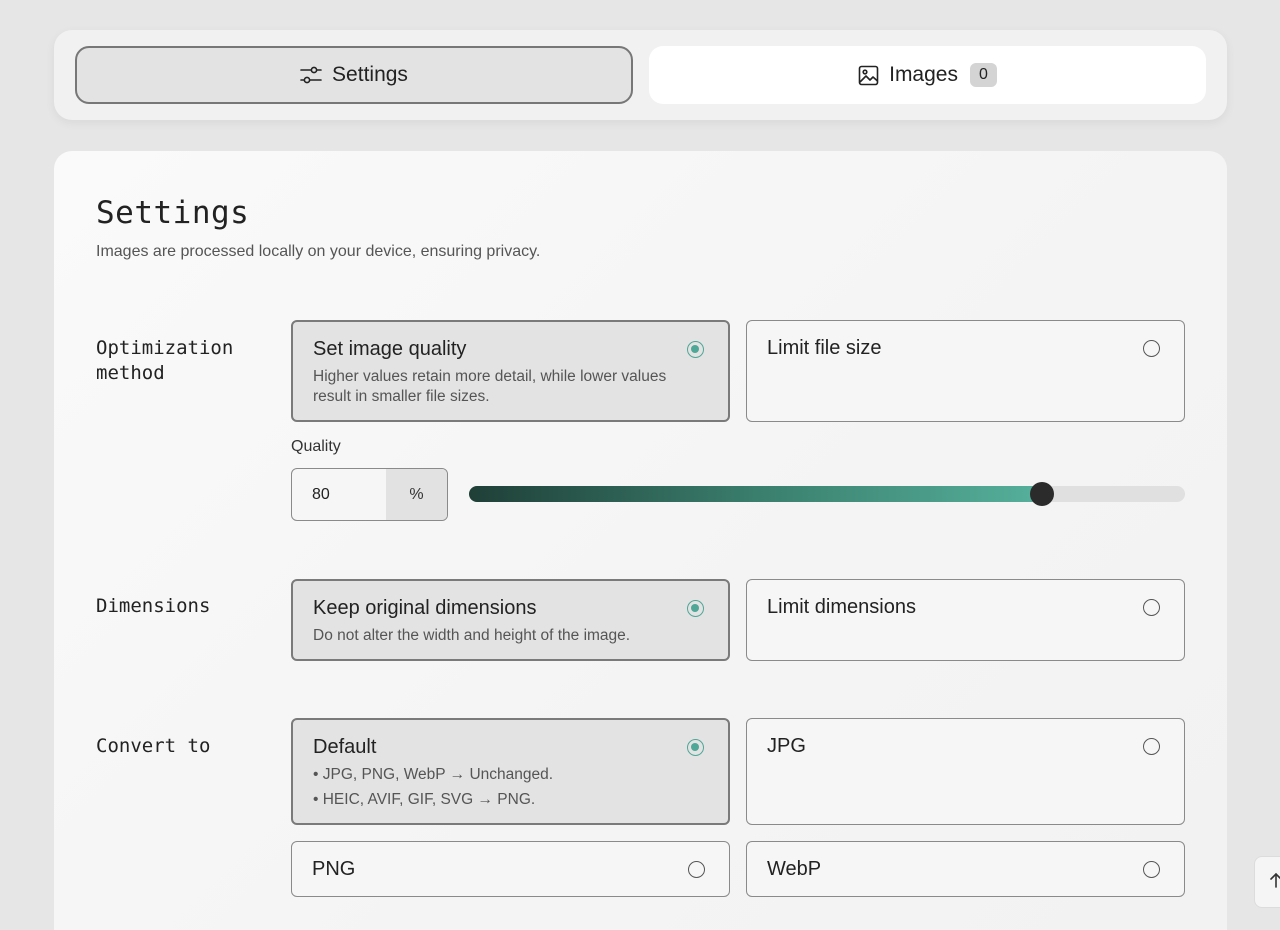  Describe the element at coordinates (416, 494) in the screenshot. I see `quality-unit: %` at that location.